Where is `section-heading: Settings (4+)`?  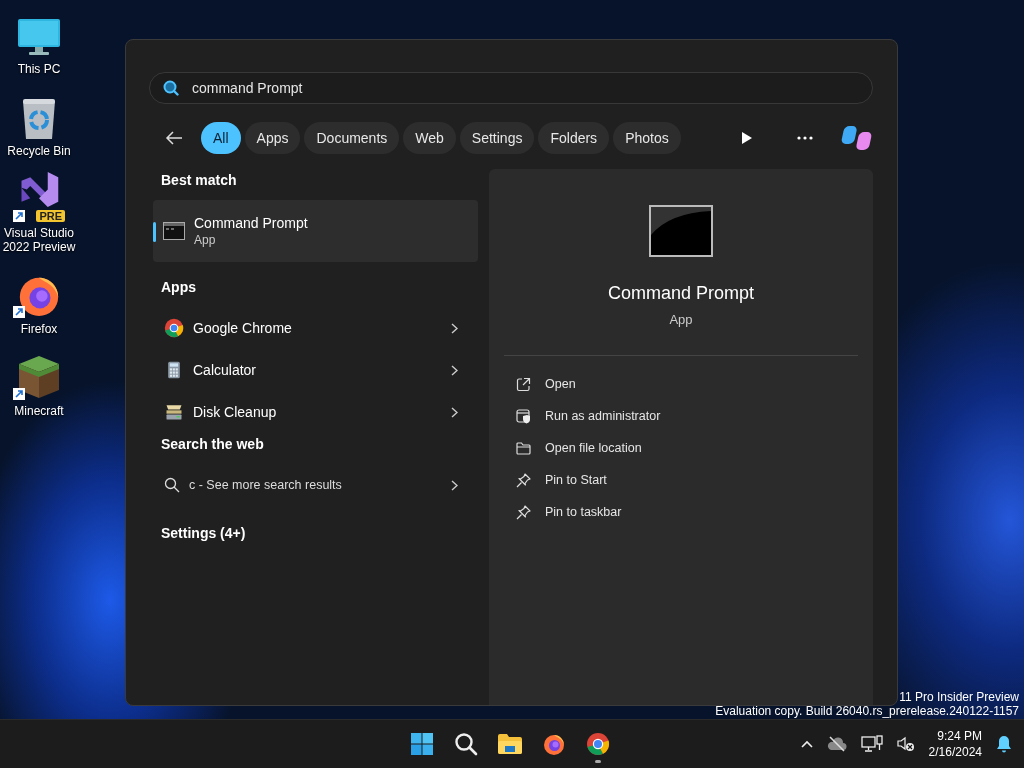 section-heading: Settings (4+) is located at coordinates (203, 531).